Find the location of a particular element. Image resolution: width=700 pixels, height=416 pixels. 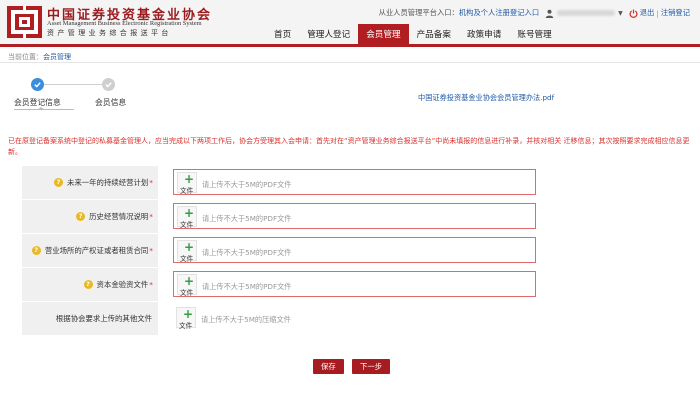

entry-text: 从业人员管理平台入口： is located at coordinates (418, 12).